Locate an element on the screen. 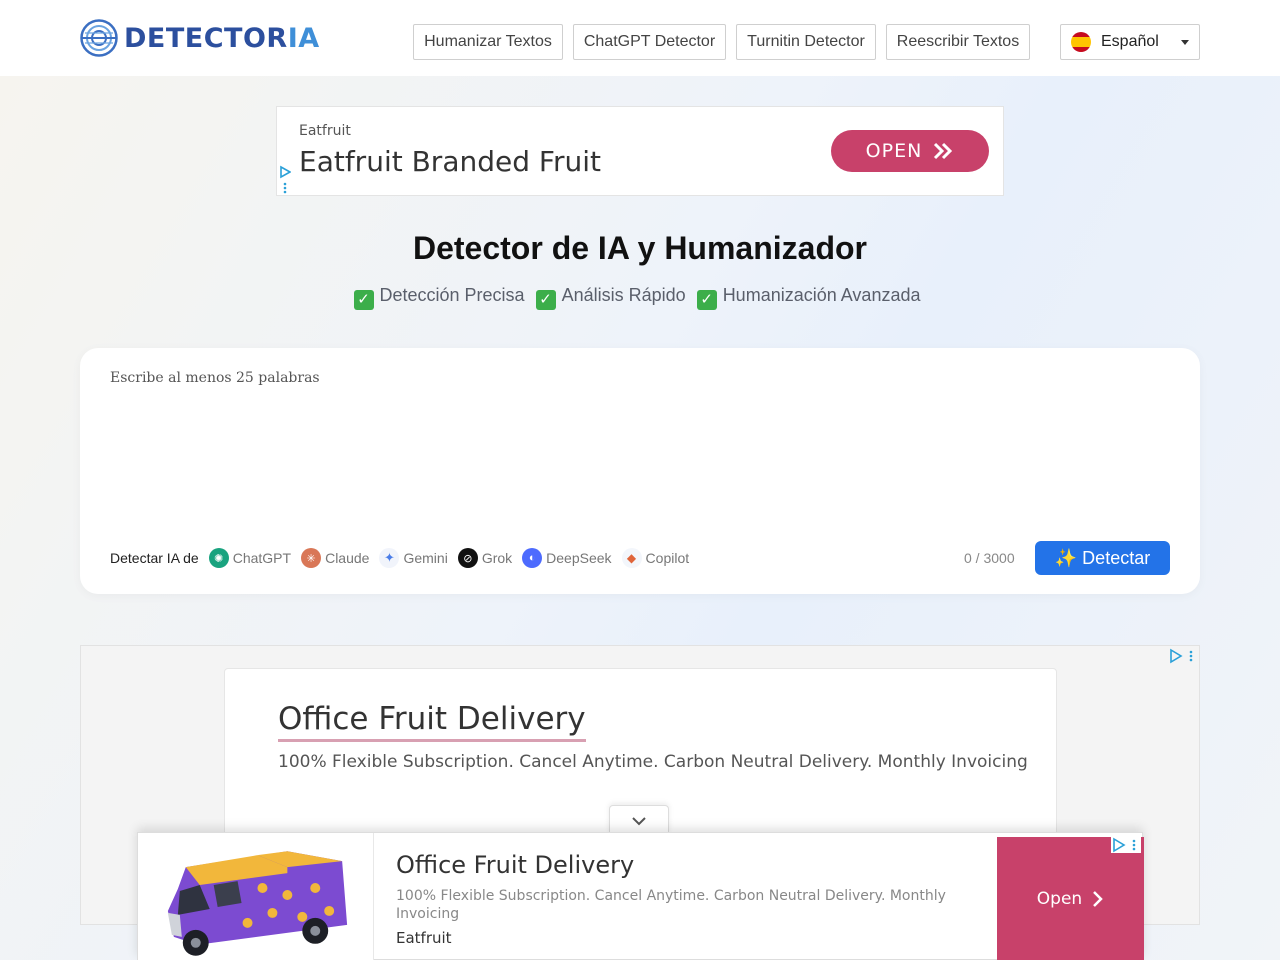 The image size is (1280, 960). ad-open-label: OPEN is located at coordinates (894, 151).